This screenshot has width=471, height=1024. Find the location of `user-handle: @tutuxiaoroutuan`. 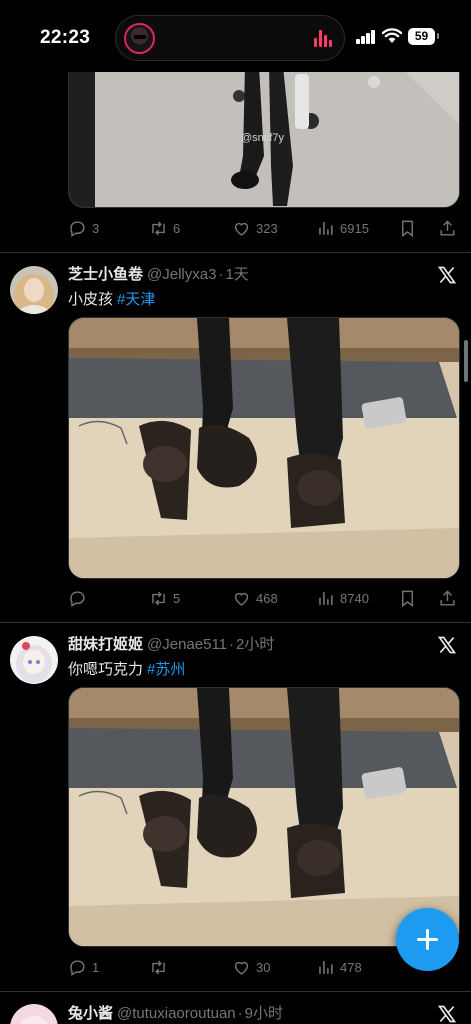

user-handle: @tutuxiaoroutuan is located at coordinates (176, 1013).